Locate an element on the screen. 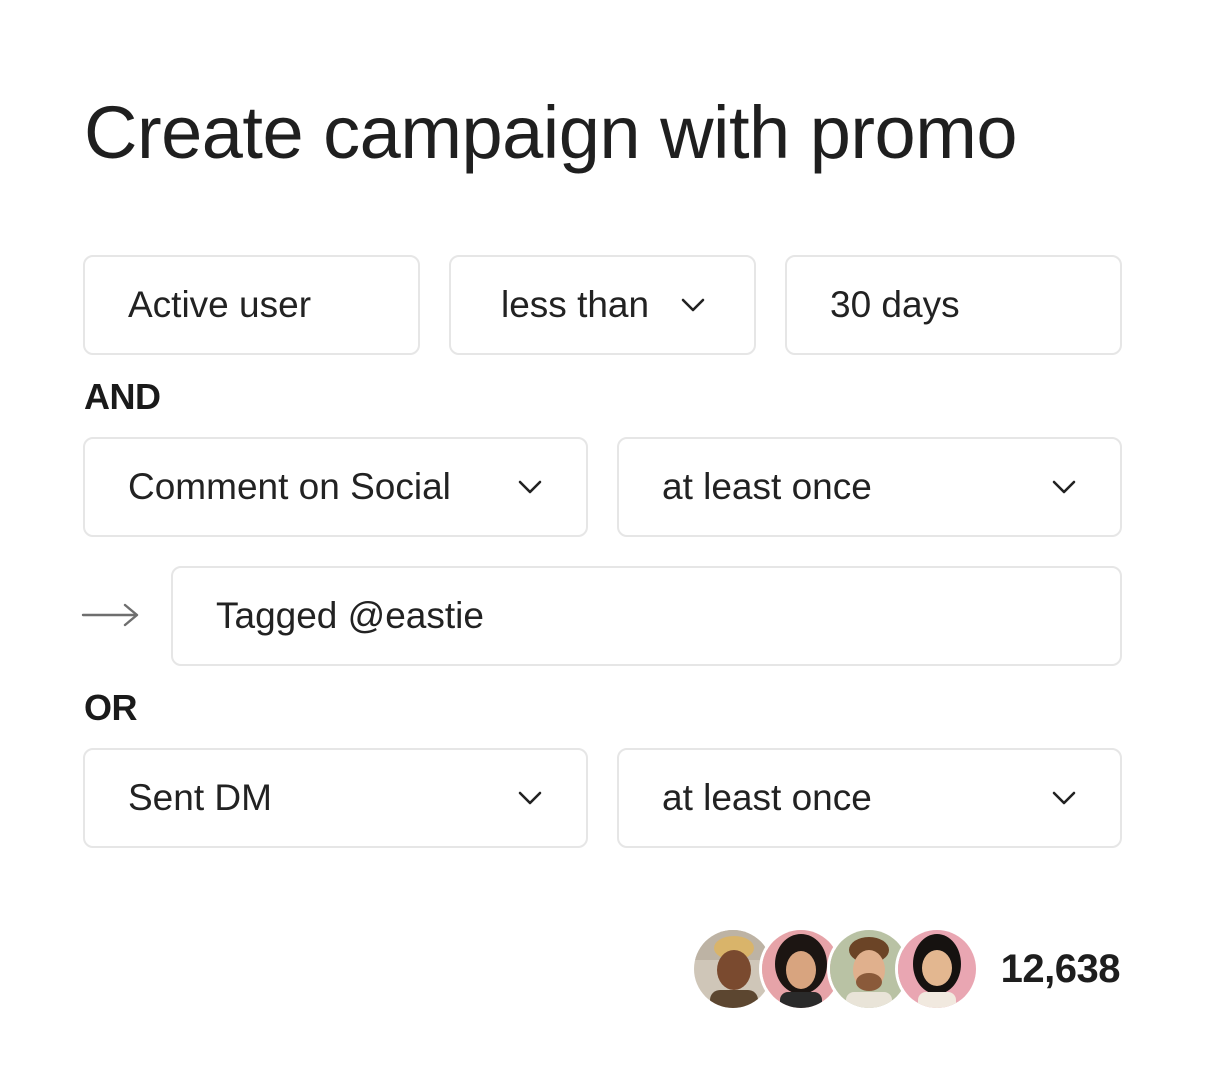  event-select-comment: Comment on Social is located at coordinates (335, 487).